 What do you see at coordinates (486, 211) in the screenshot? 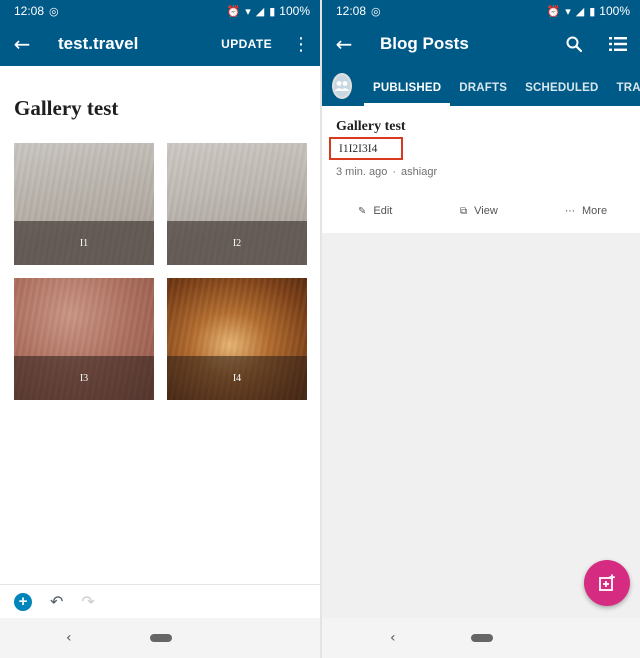
I see `view-label: View` at bounding box center [486, 211].